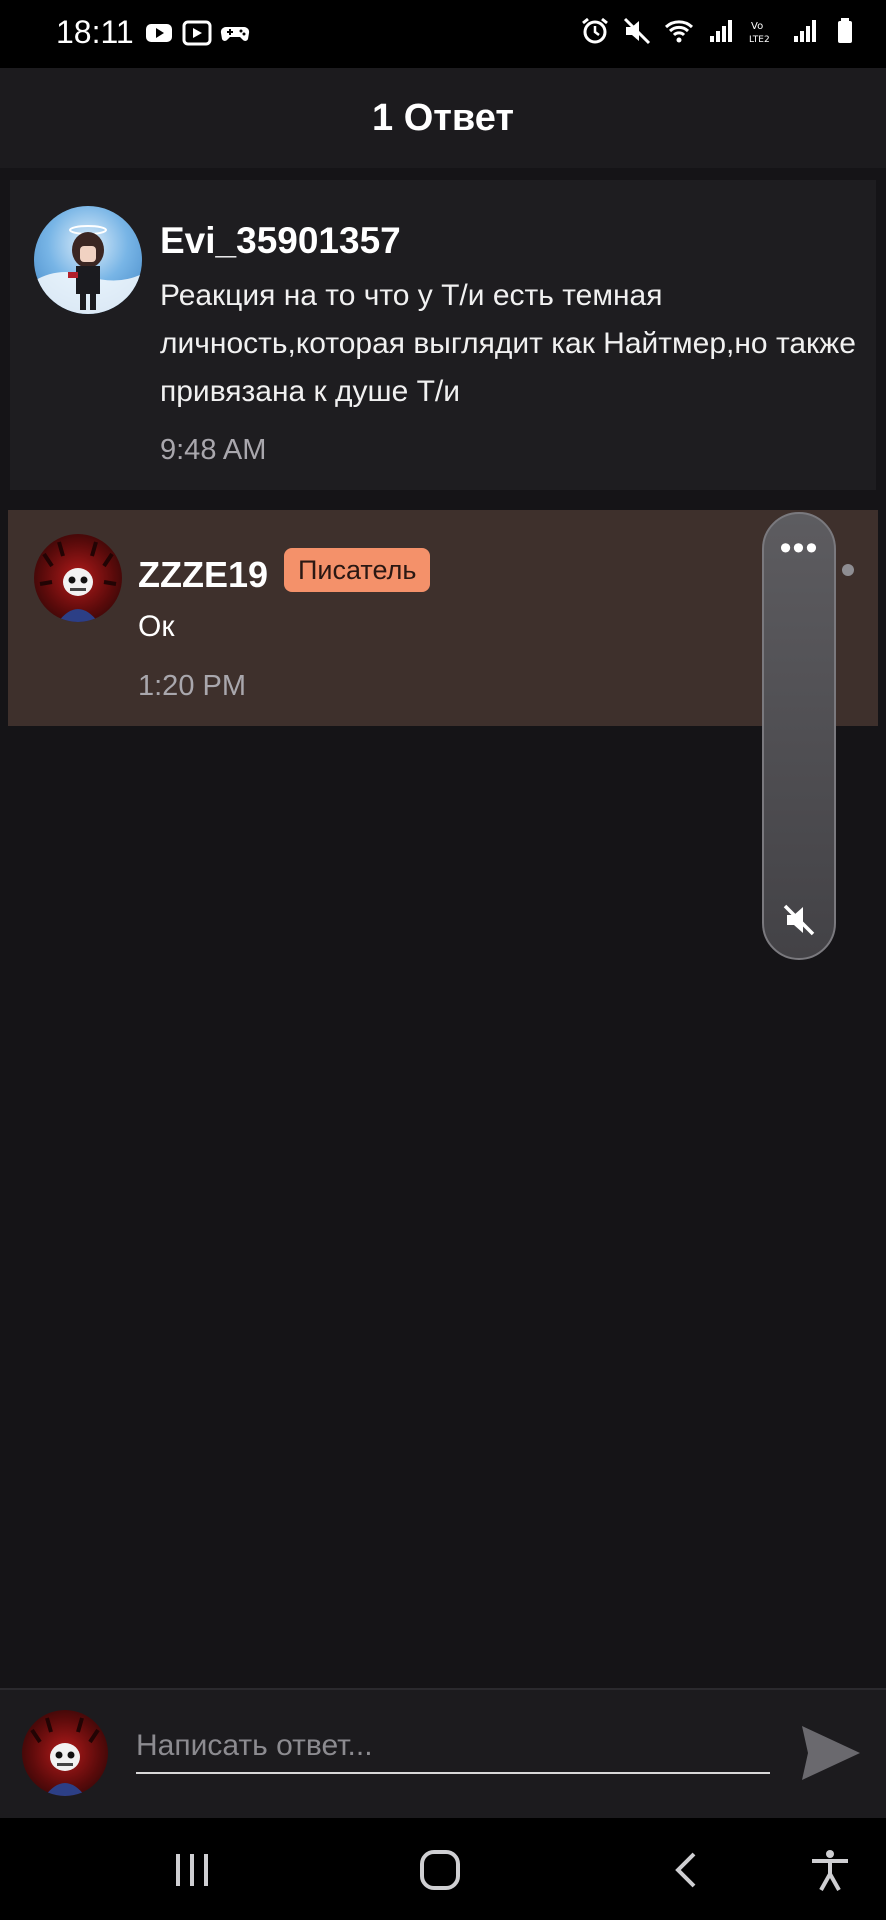 The width and height of the screenshot is (886, 1920). What do you see at coordinates (213, 450) in the screenshot?
I see `comment-timestamp: 9:48 AM` at bounding box center [213, 450].